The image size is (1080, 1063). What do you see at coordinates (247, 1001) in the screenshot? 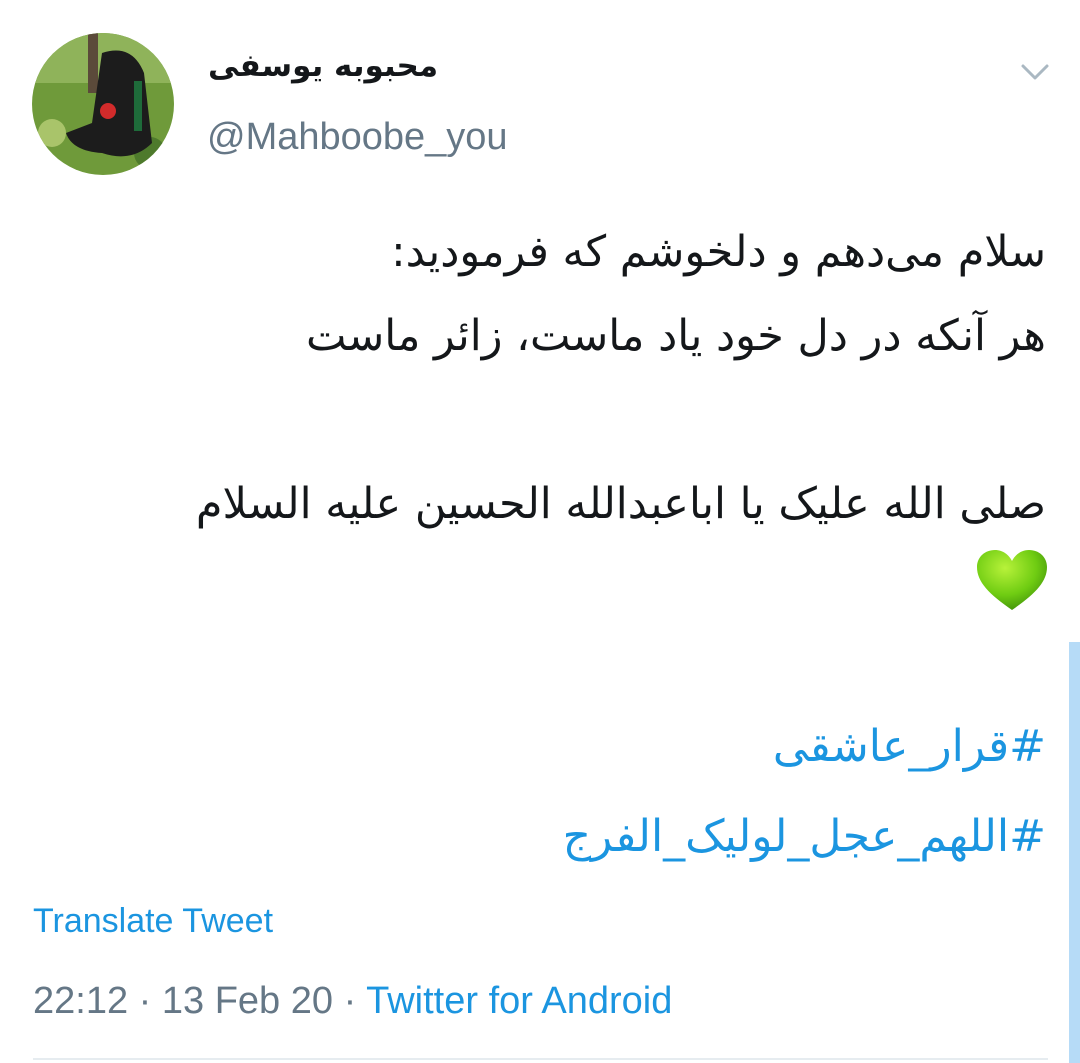
I see `tweet-date: 13 Feb 20` at bounding box center [247, 1001].